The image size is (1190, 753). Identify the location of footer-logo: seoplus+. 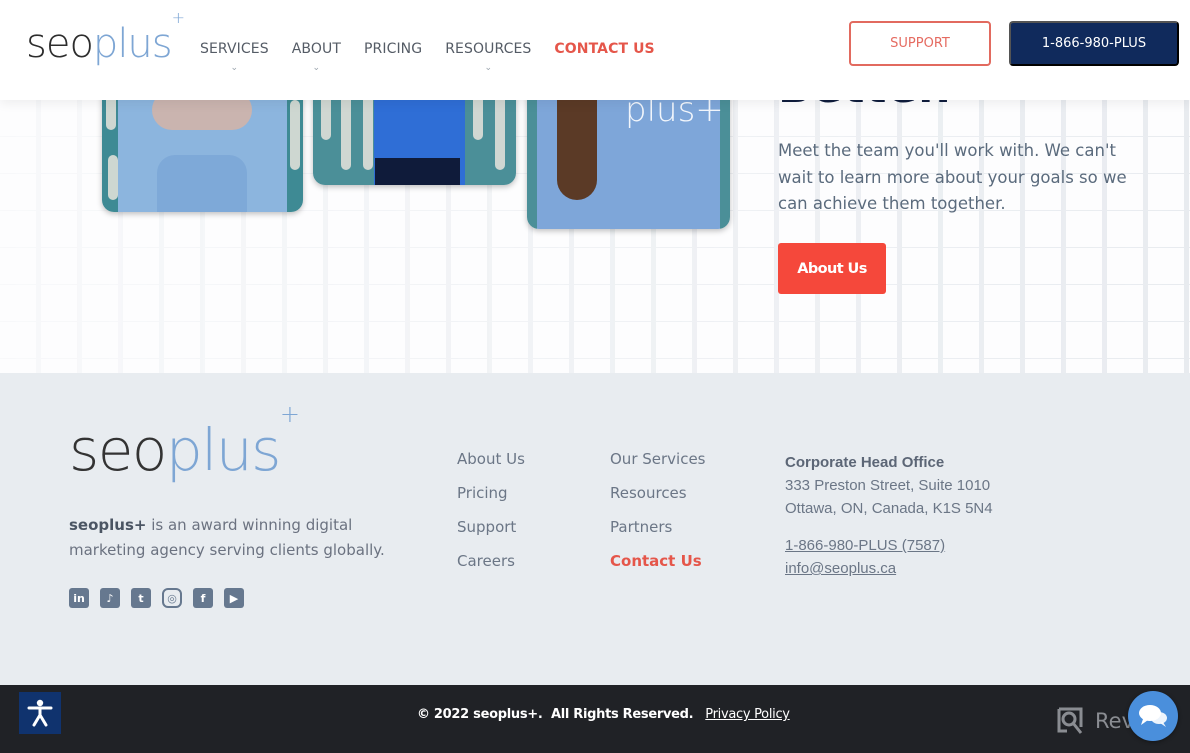
(184, 440).